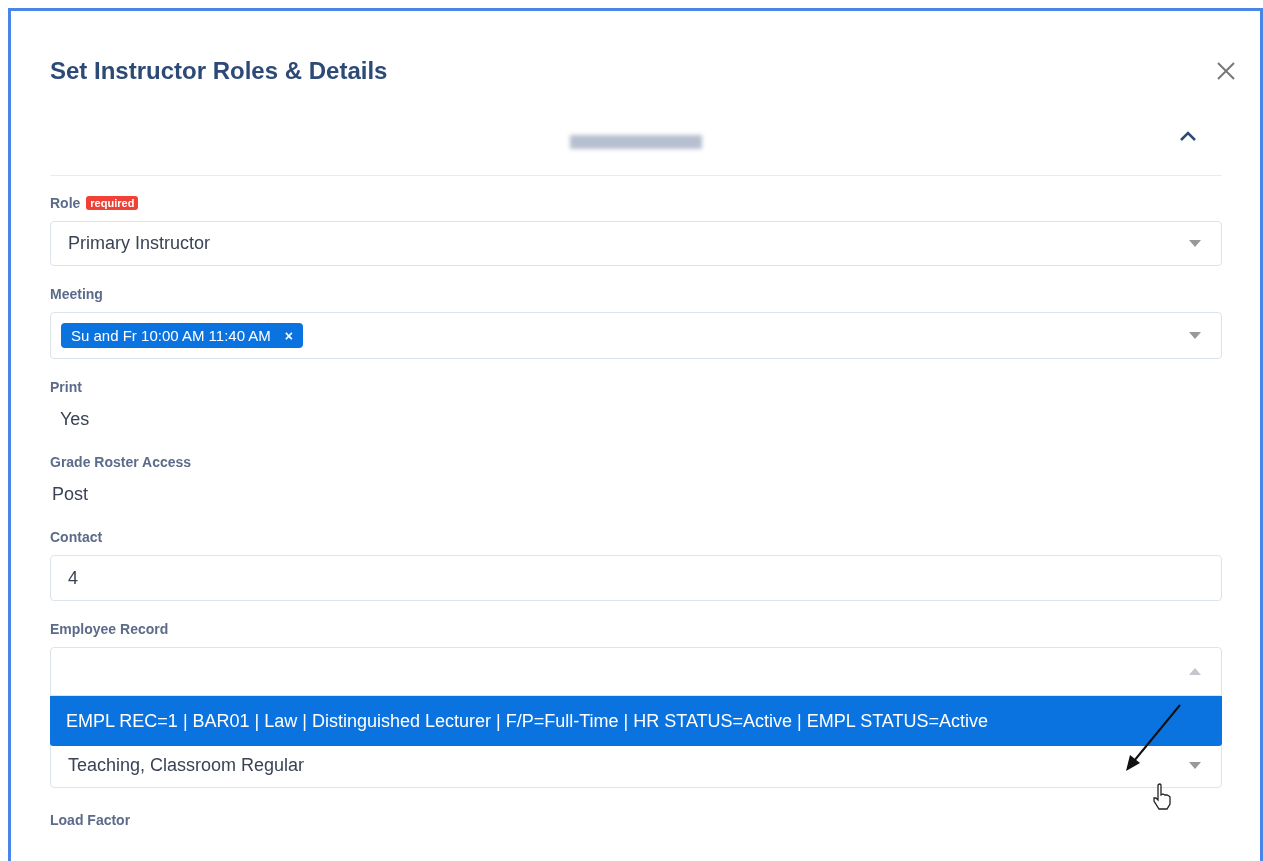  What do you see at coordinates (77, 537) in the screenshot?
I see `field-label: Contact` at bounding box center [77, 537].